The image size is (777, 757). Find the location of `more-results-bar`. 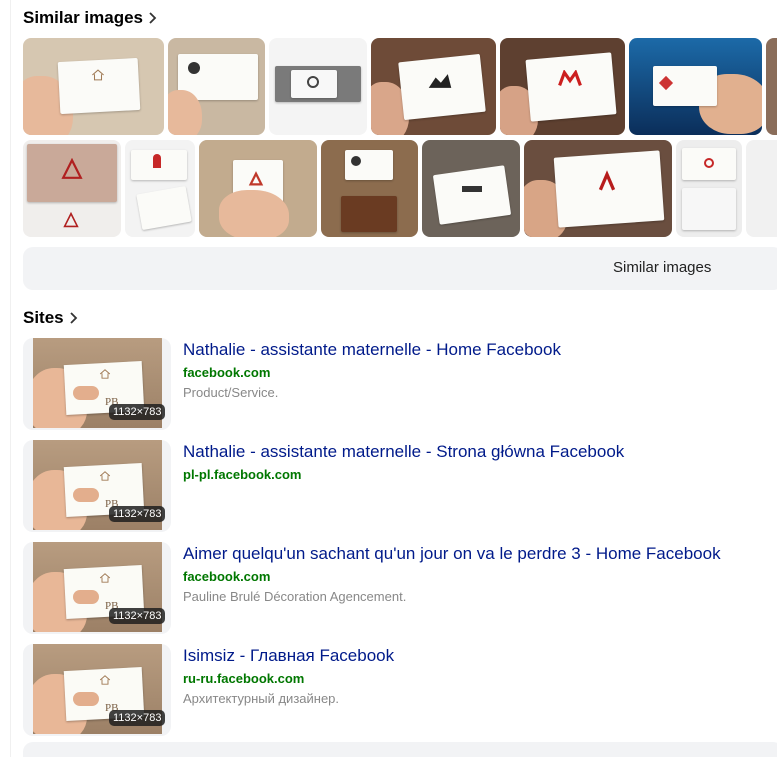

more-results-bar is located at coordinates (400, 749).